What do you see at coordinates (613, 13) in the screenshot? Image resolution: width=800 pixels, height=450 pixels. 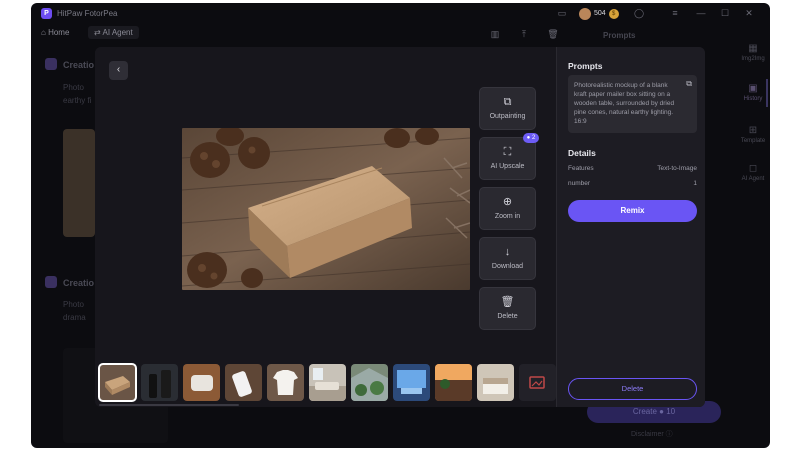 I see `coin-icon: $` at bounding box center [613, 13].